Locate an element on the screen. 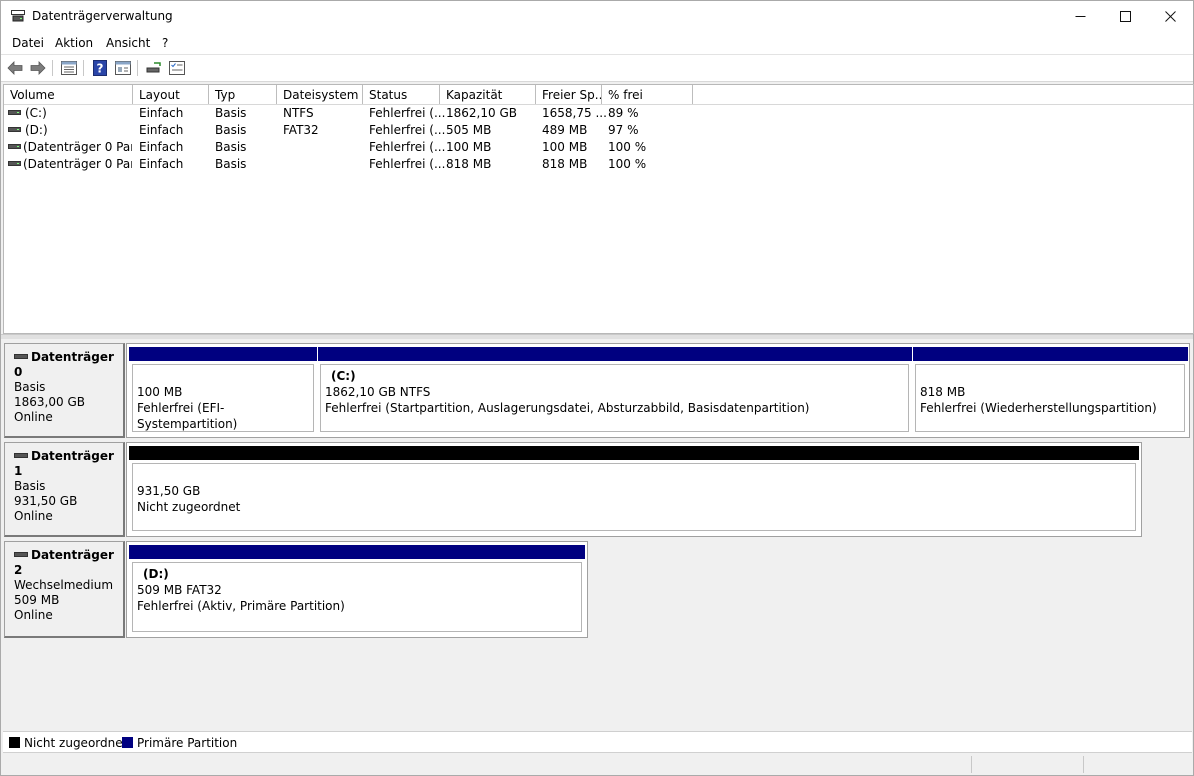 The image size is (1194, 776). disk-management-app-icon is located at coordinates (18, 16).